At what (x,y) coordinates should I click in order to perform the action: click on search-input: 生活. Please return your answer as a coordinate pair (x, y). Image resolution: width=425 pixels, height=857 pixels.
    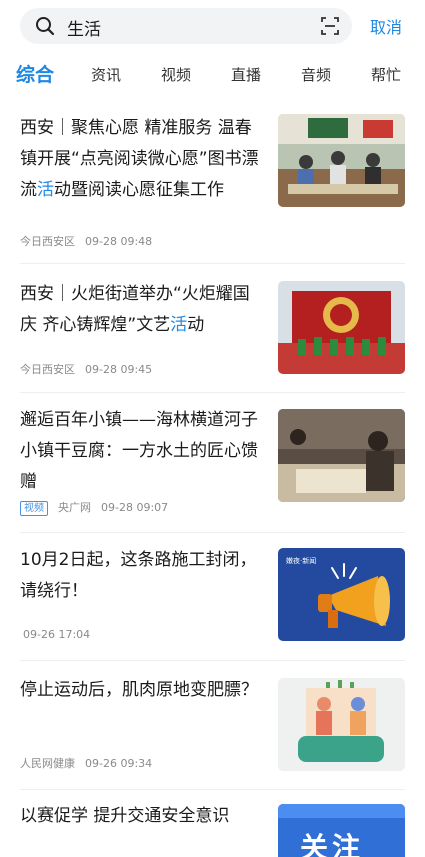
    Looking at the image, I should click on (186, 26).